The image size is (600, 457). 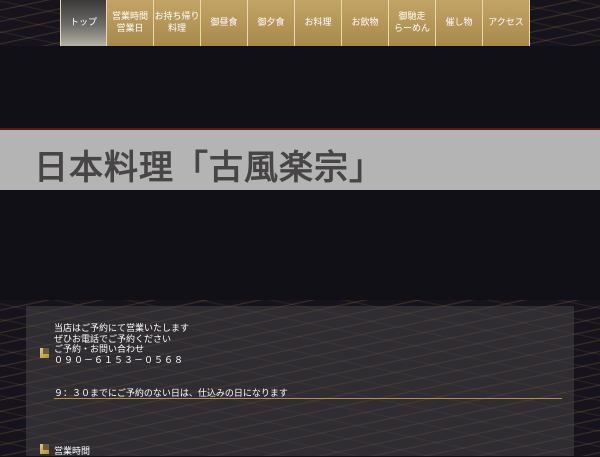 I want to click on gold-divider, so click(x=308, y=398).